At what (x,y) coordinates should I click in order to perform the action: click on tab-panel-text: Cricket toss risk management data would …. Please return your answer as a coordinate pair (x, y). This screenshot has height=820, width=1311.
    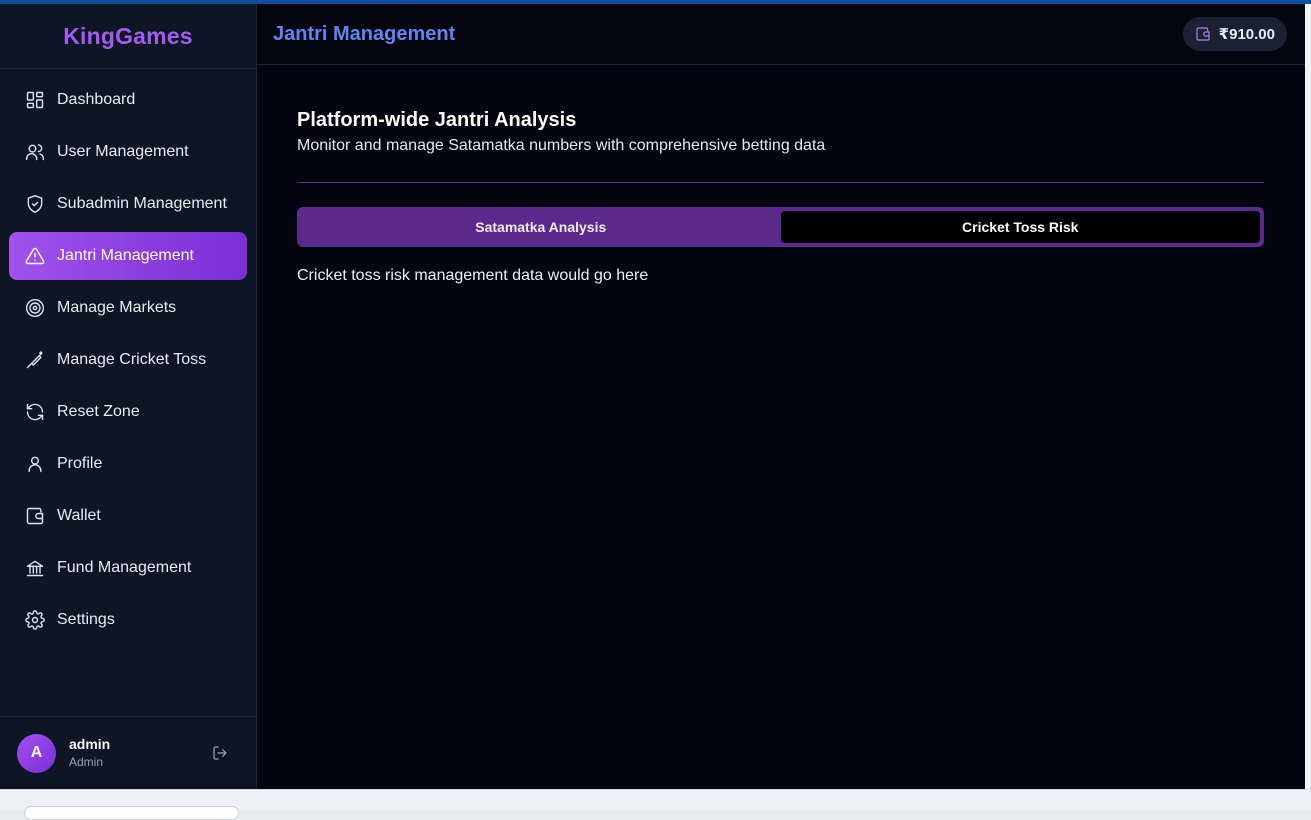
    Looking at the image, I should click on (473, 275).